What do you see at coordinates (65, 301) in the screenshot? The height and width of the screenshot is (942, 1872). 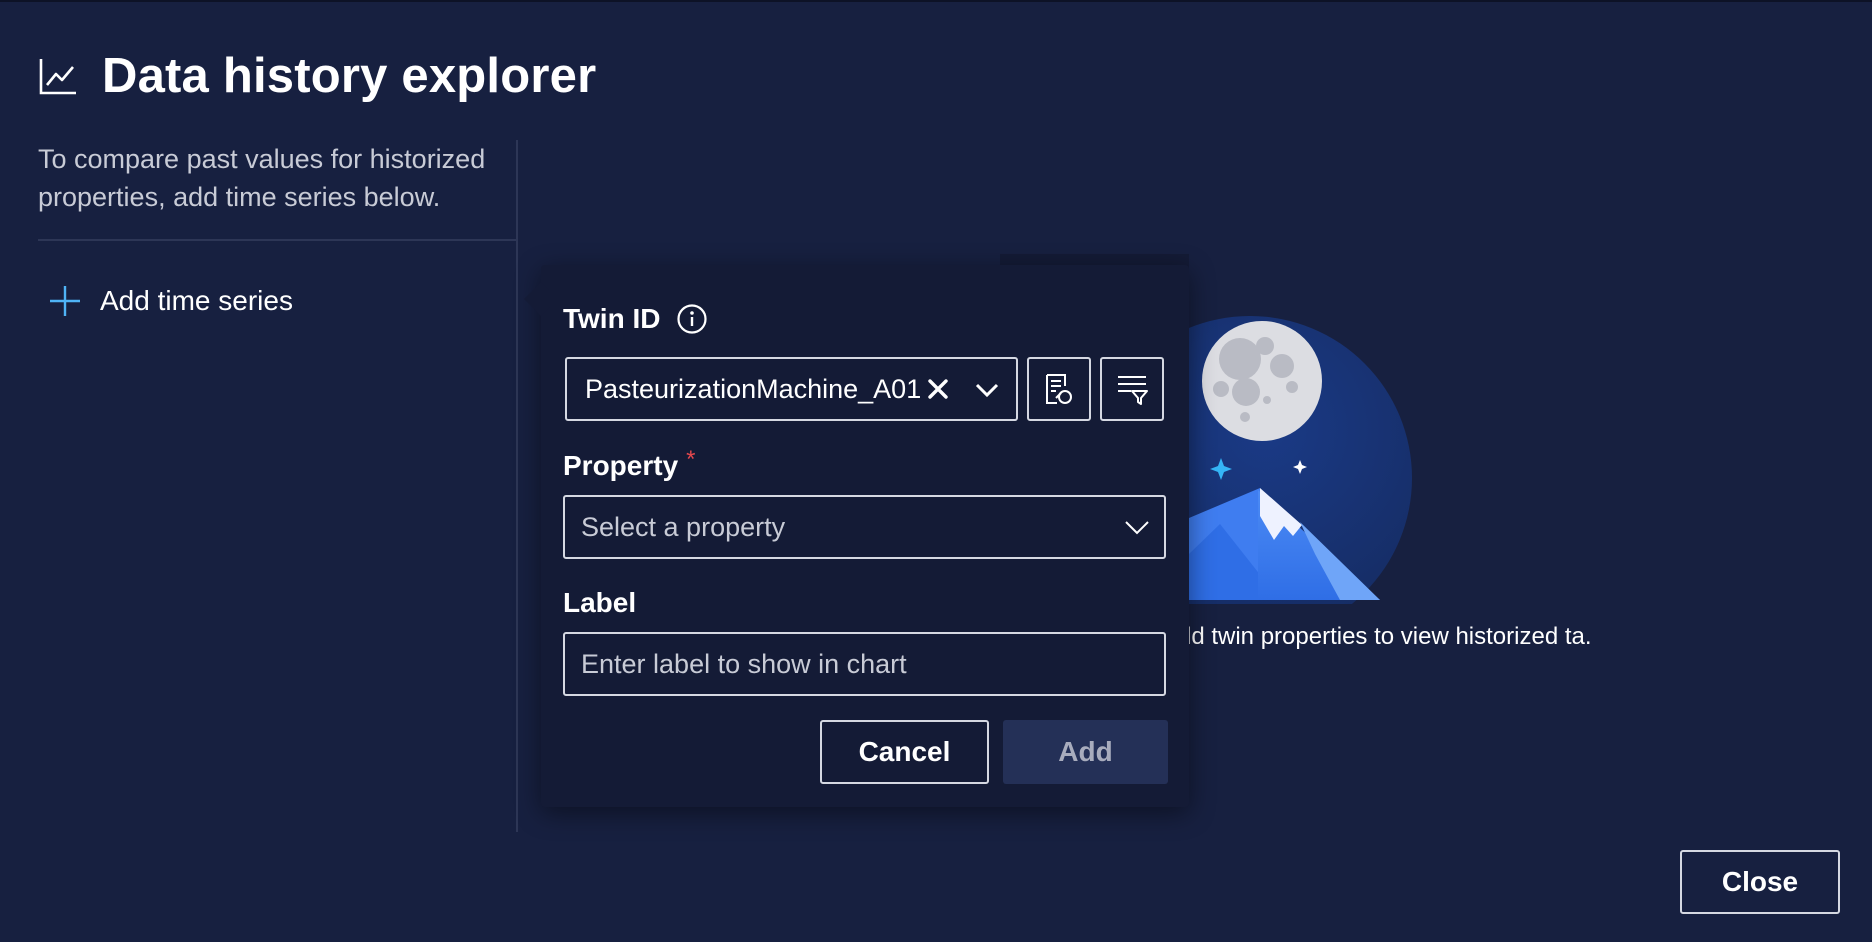 I see `plus-icon` at bounding box center [65, 301].